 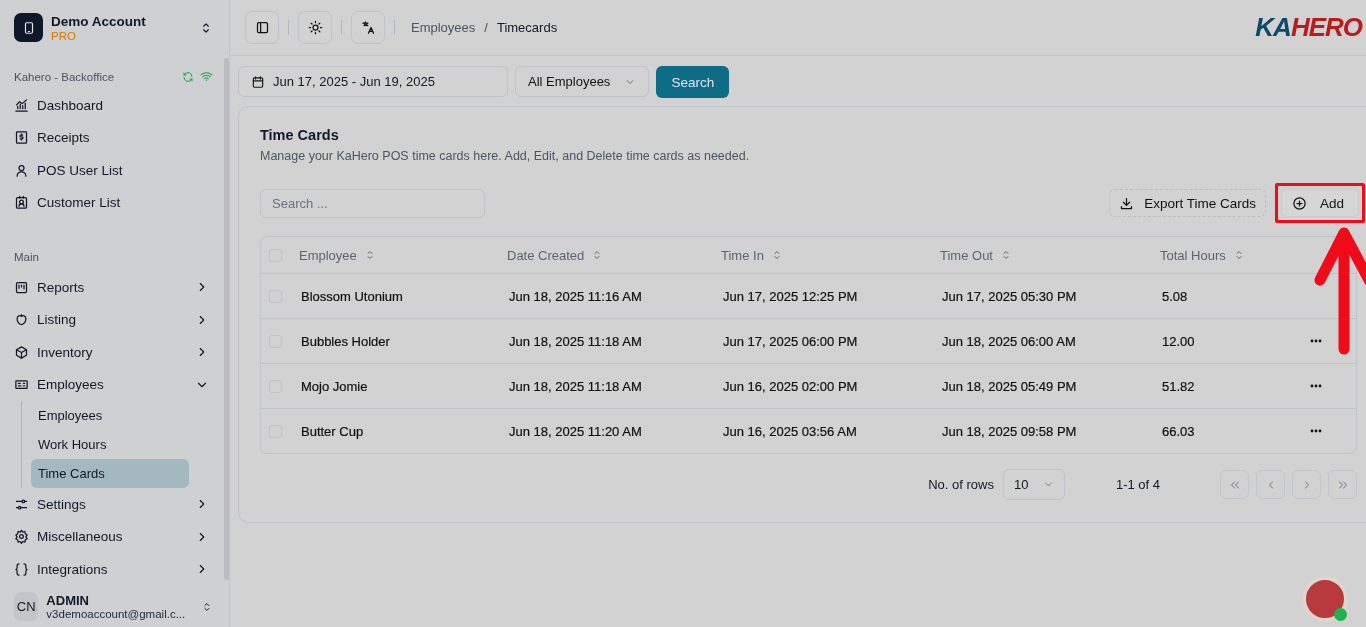 What do you see at coordinates (68, 600) in the screenshot?
I see `user-name: ADMIN` at bounding box center [68, 600].